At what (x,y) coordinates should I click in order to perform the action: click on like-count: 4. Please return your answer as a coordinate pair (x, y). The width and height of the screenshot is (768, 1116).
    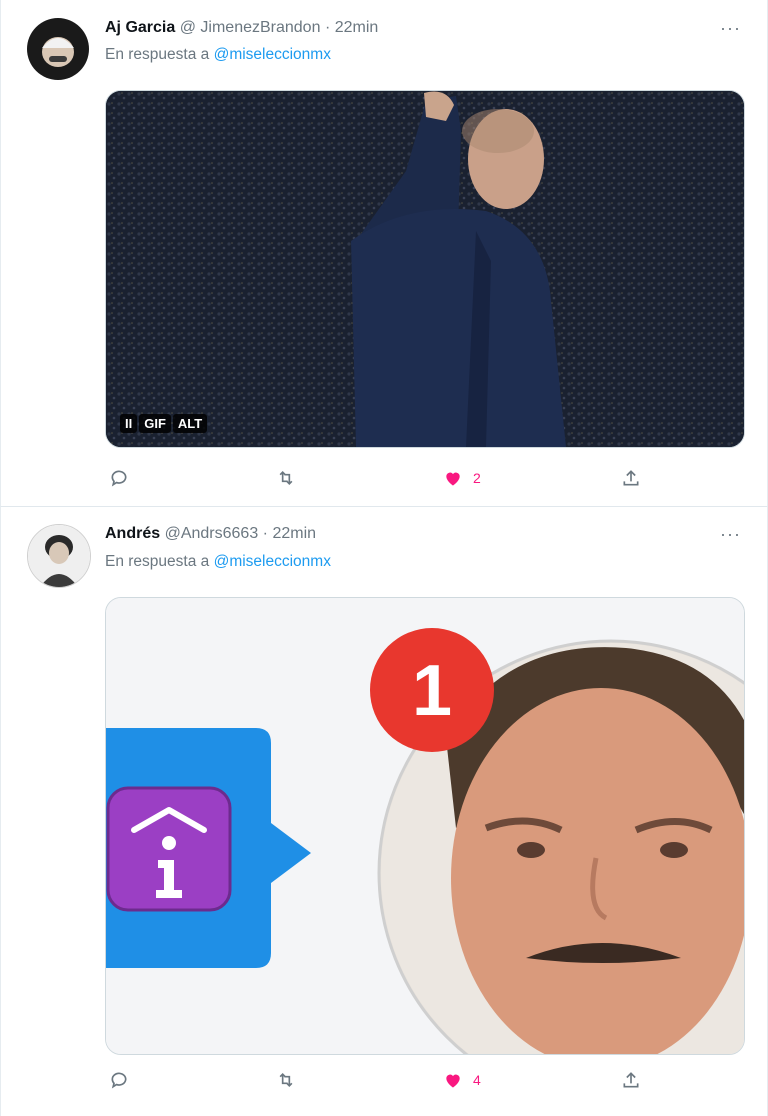
    Looking at the image, I should click on (477, 1080).